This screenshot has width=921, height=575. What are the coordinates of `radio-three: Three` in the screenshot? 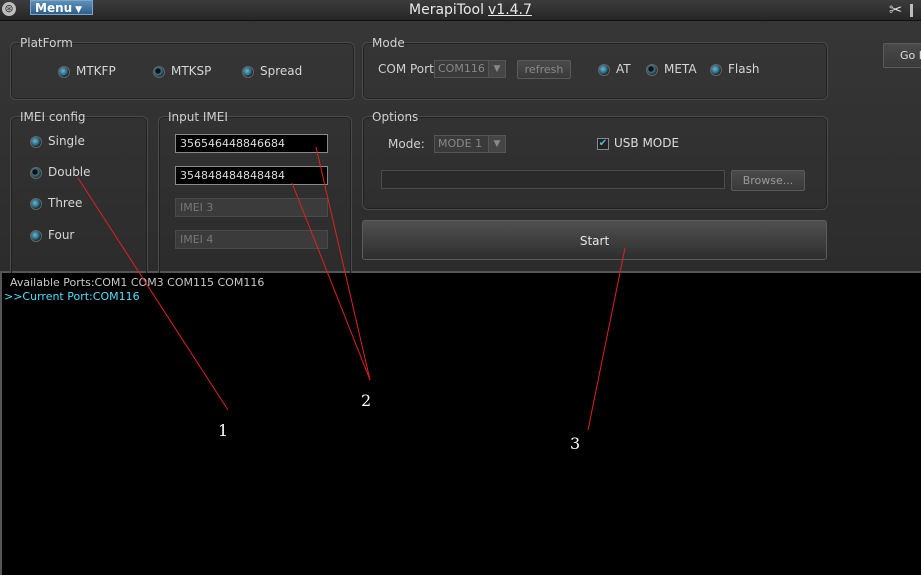 It's located at (56, 203).